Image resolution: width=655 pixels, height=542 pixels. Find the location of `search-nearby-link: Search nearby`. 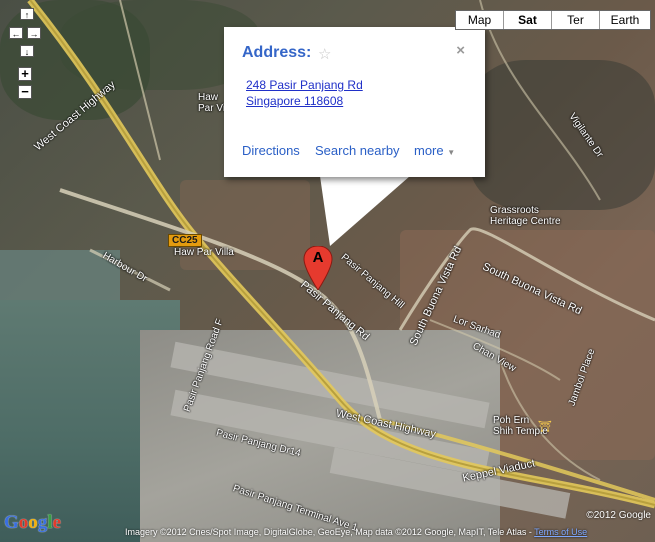

search-nearby-link: Search nearby is located at coordinates (357, 150).